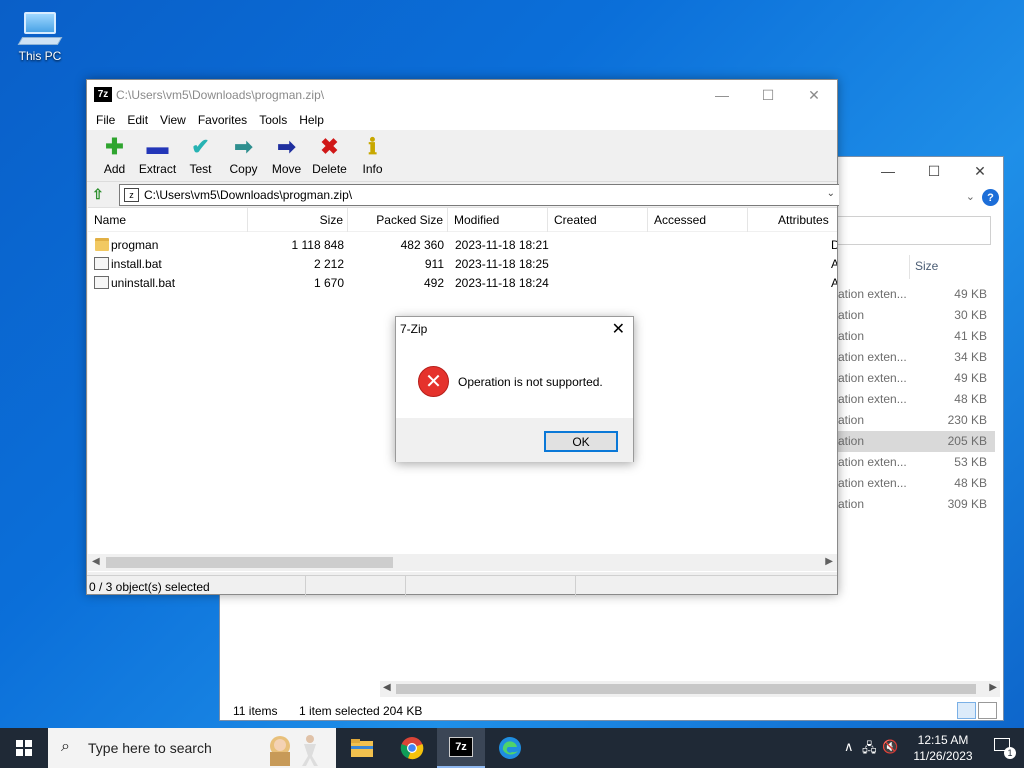 Image resolution: width=1024 pixels, height=768 pixels. What do you see at coordinates (461, 748) in the screenshot?
I see `7zip-taskbar-button: 7z` at bounding box center [461, 748].